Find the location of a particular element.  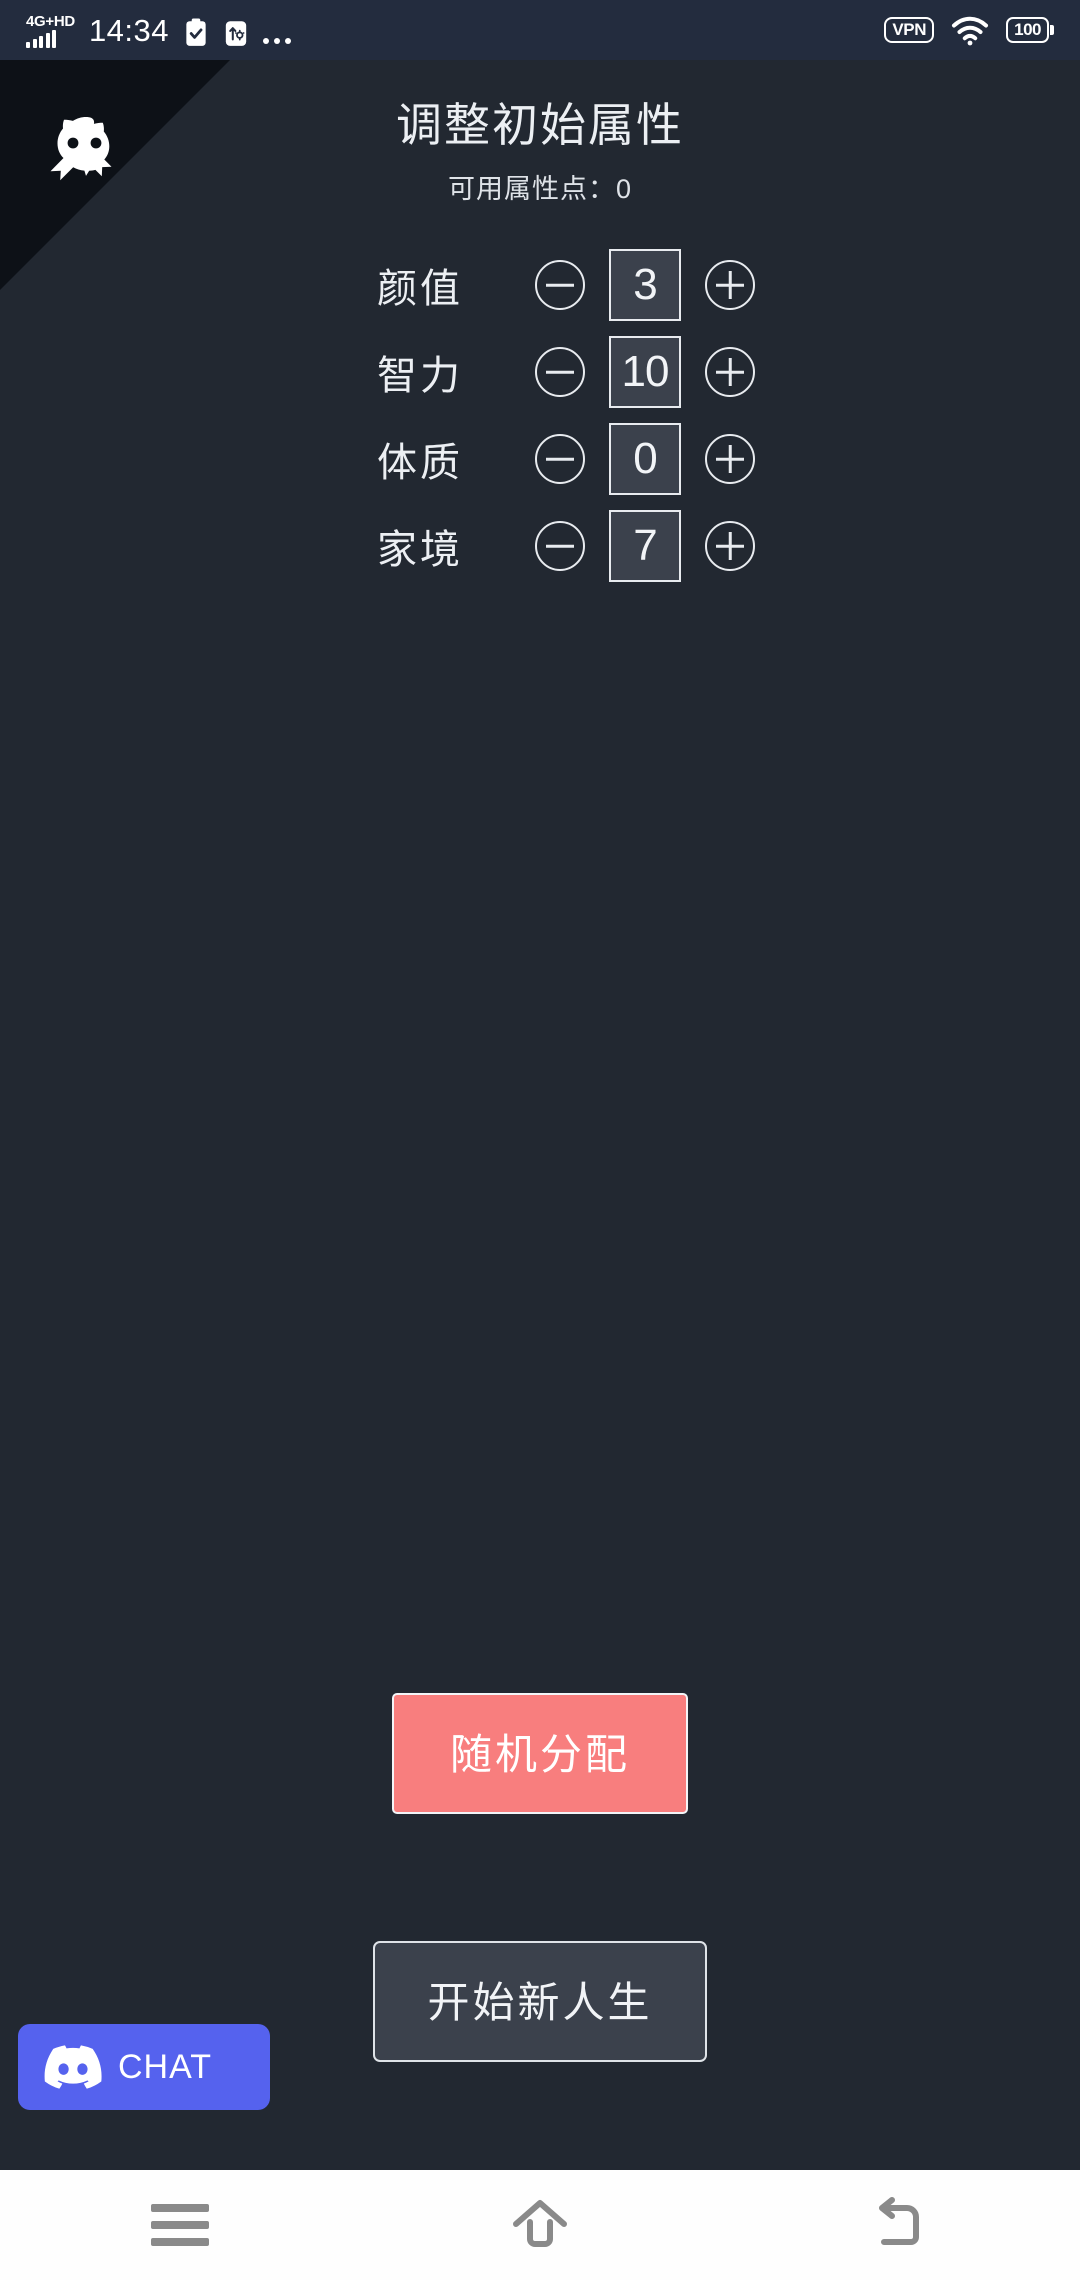

attribute-row-intelligence: 智力 10 is located at coordinates (540, 372).